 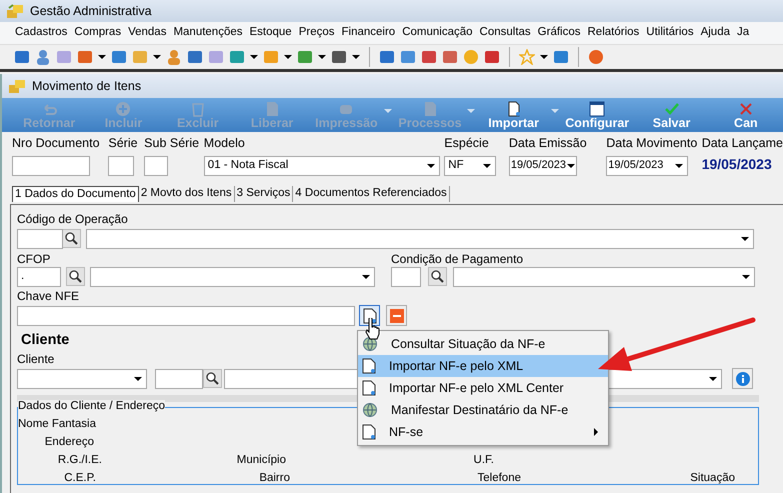 What do you see at coordinates (712, 479) in the screenshot?
I see `field-label: Situação` at bounding box center [712, 479].